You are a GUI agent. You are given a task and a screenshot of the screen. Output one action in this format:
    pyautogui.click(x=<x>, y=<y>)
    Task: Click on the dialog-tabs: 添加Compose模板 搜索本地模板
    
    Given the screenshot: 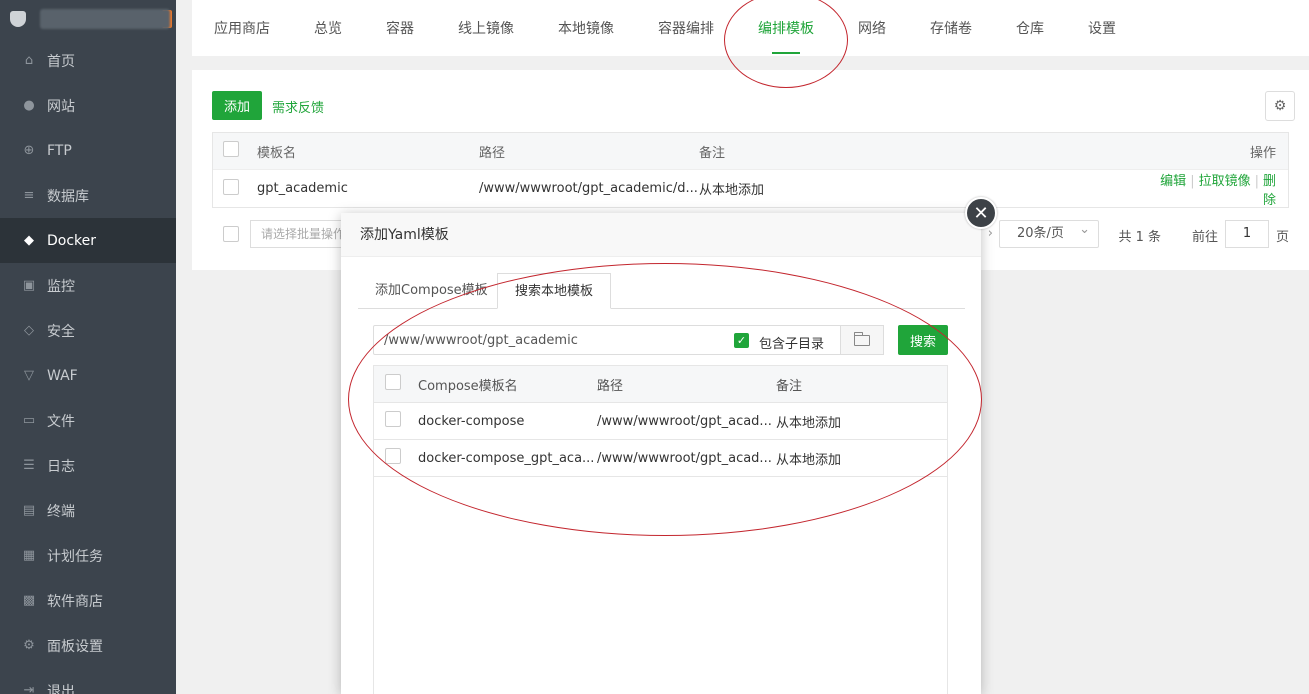 What is the action you would take?
    pyautogui.click(x=661, y=291)
    